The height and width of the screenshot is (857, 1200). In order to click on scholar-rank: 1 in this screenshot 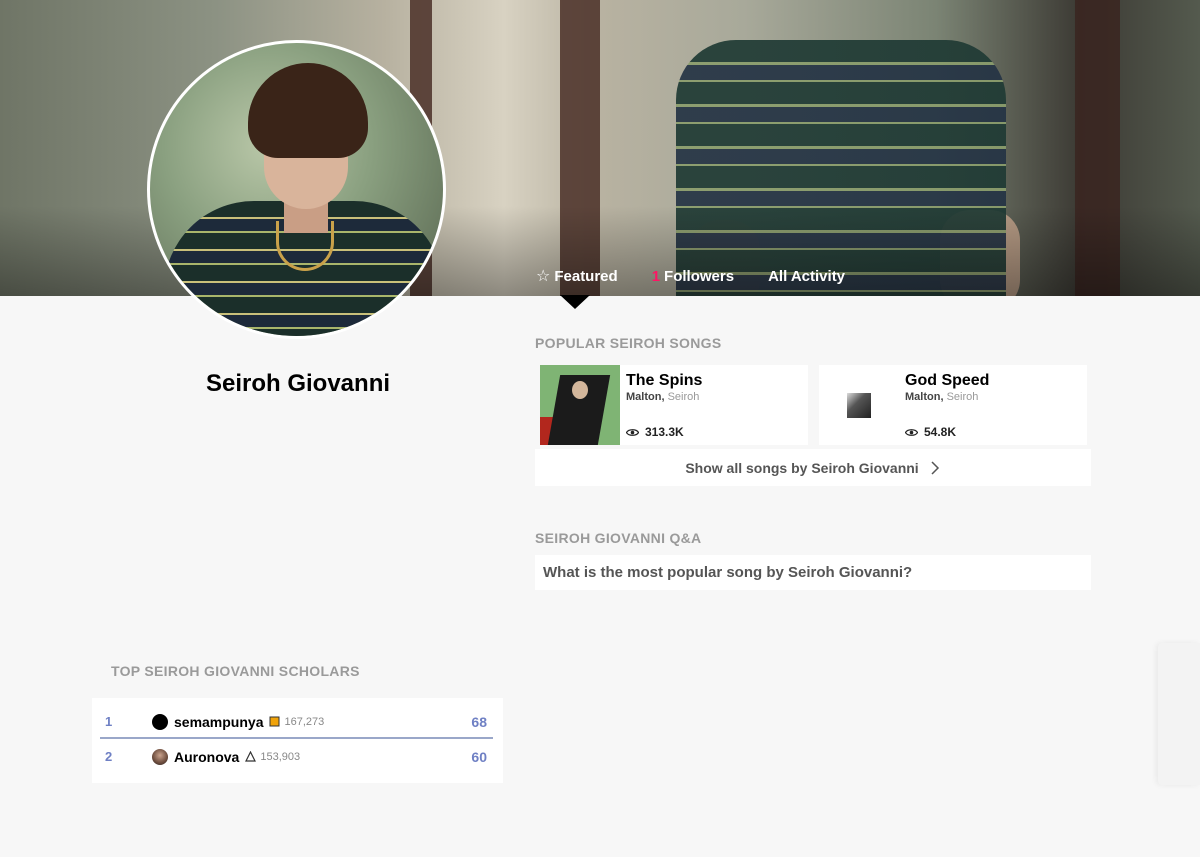, I will do `click(109, 721)`.